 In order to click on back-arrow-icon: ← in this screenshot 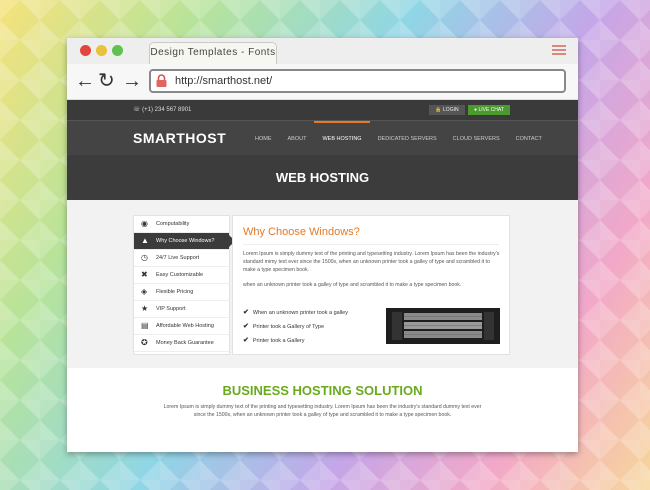, I will do `click(85, 81)`.